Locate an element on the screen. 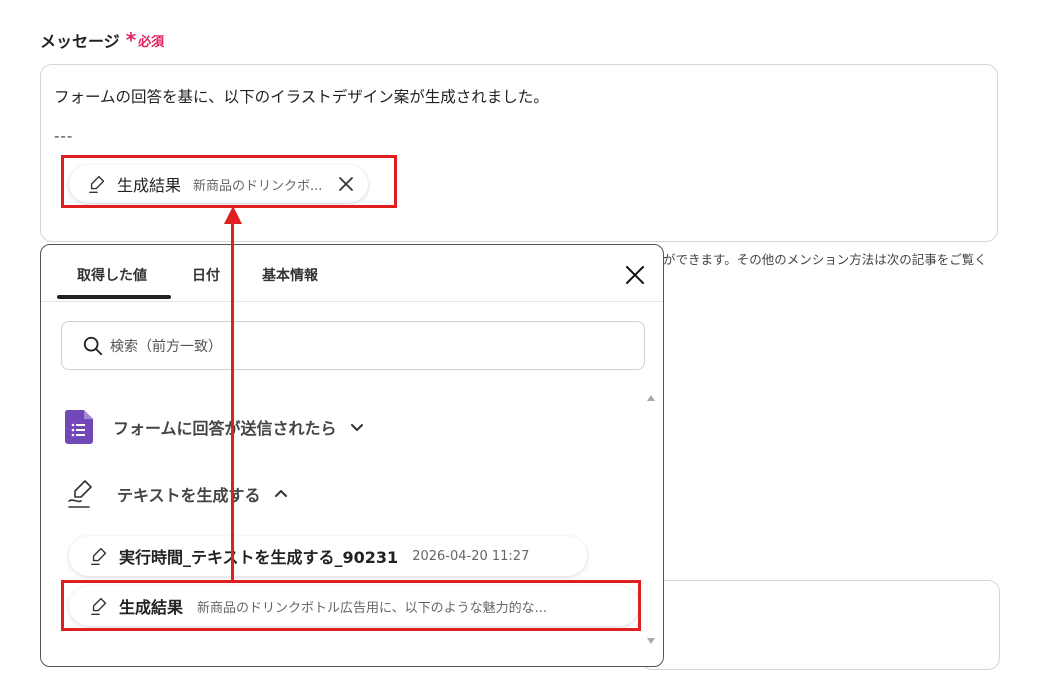 The width and height of the screenshot is (1041, 688). field-label-text: メッセージ is located at coordinates (80, 41).